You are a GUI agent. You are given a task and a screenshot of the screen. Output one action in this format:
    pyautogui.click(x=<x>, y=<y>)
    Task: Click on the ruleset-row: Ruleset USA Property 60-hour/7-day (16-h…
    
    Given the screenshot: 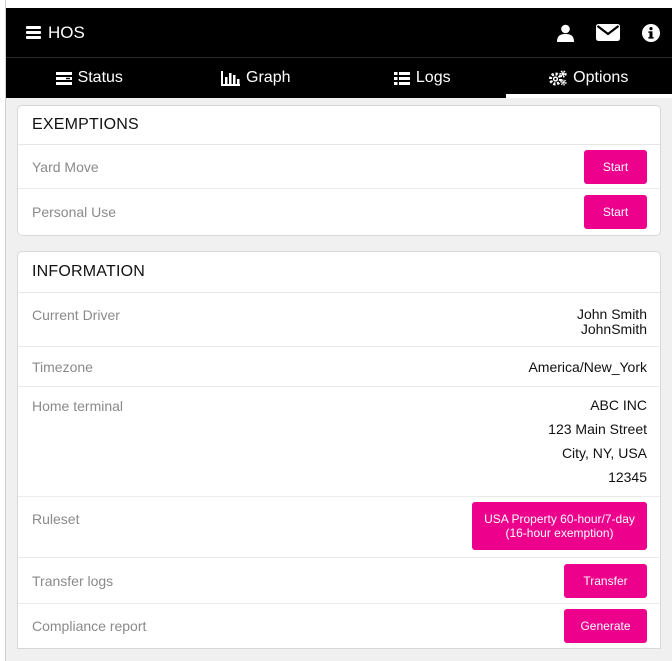 What is the action you would take?
    pyautogui.click(x=339, y=527)
    